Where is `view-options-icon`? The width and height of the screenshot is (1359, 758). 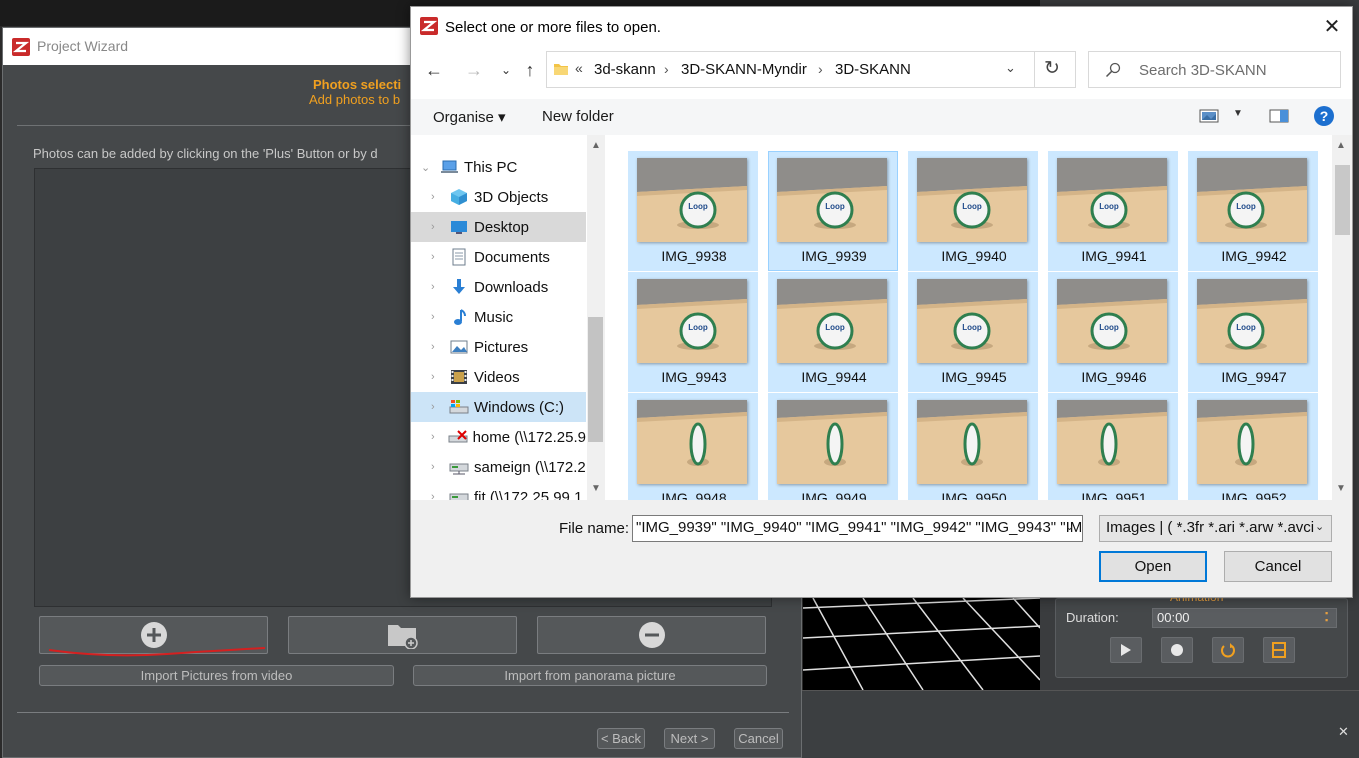
view-options-icon is located at coordinates (1209, 116).